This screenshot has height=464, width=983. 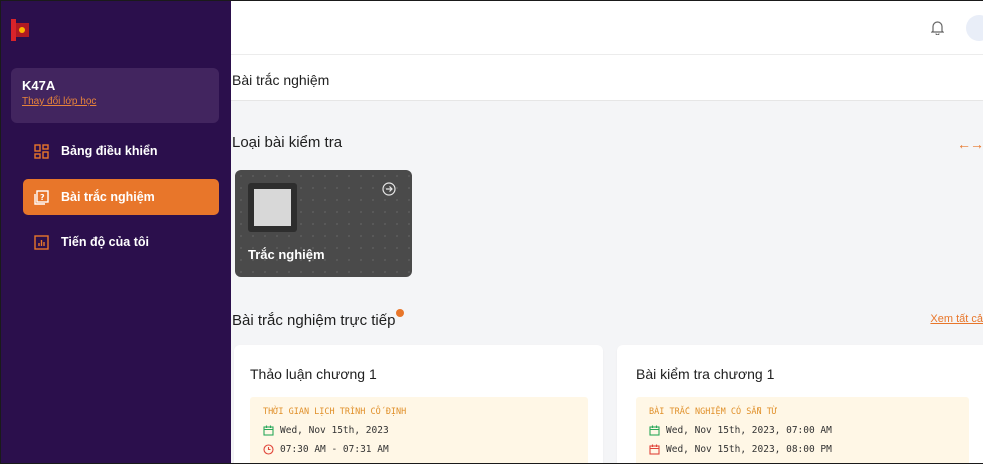 I want to click on change-class-link: Thay đổi lớp học, so click(x=115, y=101).